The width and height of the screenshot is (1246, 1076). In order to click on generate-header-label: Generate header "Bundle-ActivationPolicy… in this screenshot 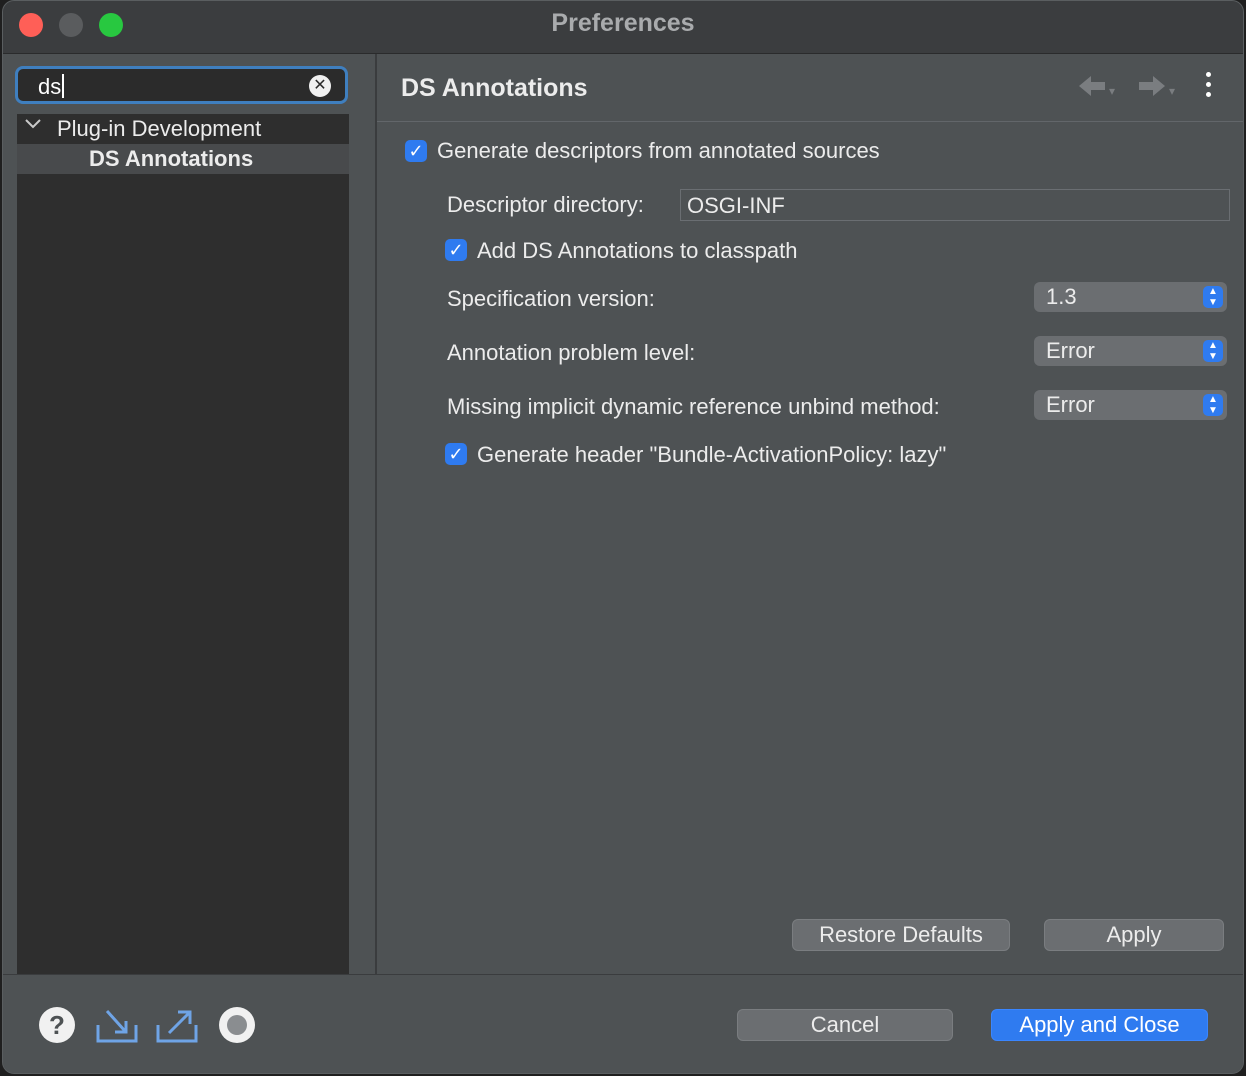, I will do `click(712, 454)`.